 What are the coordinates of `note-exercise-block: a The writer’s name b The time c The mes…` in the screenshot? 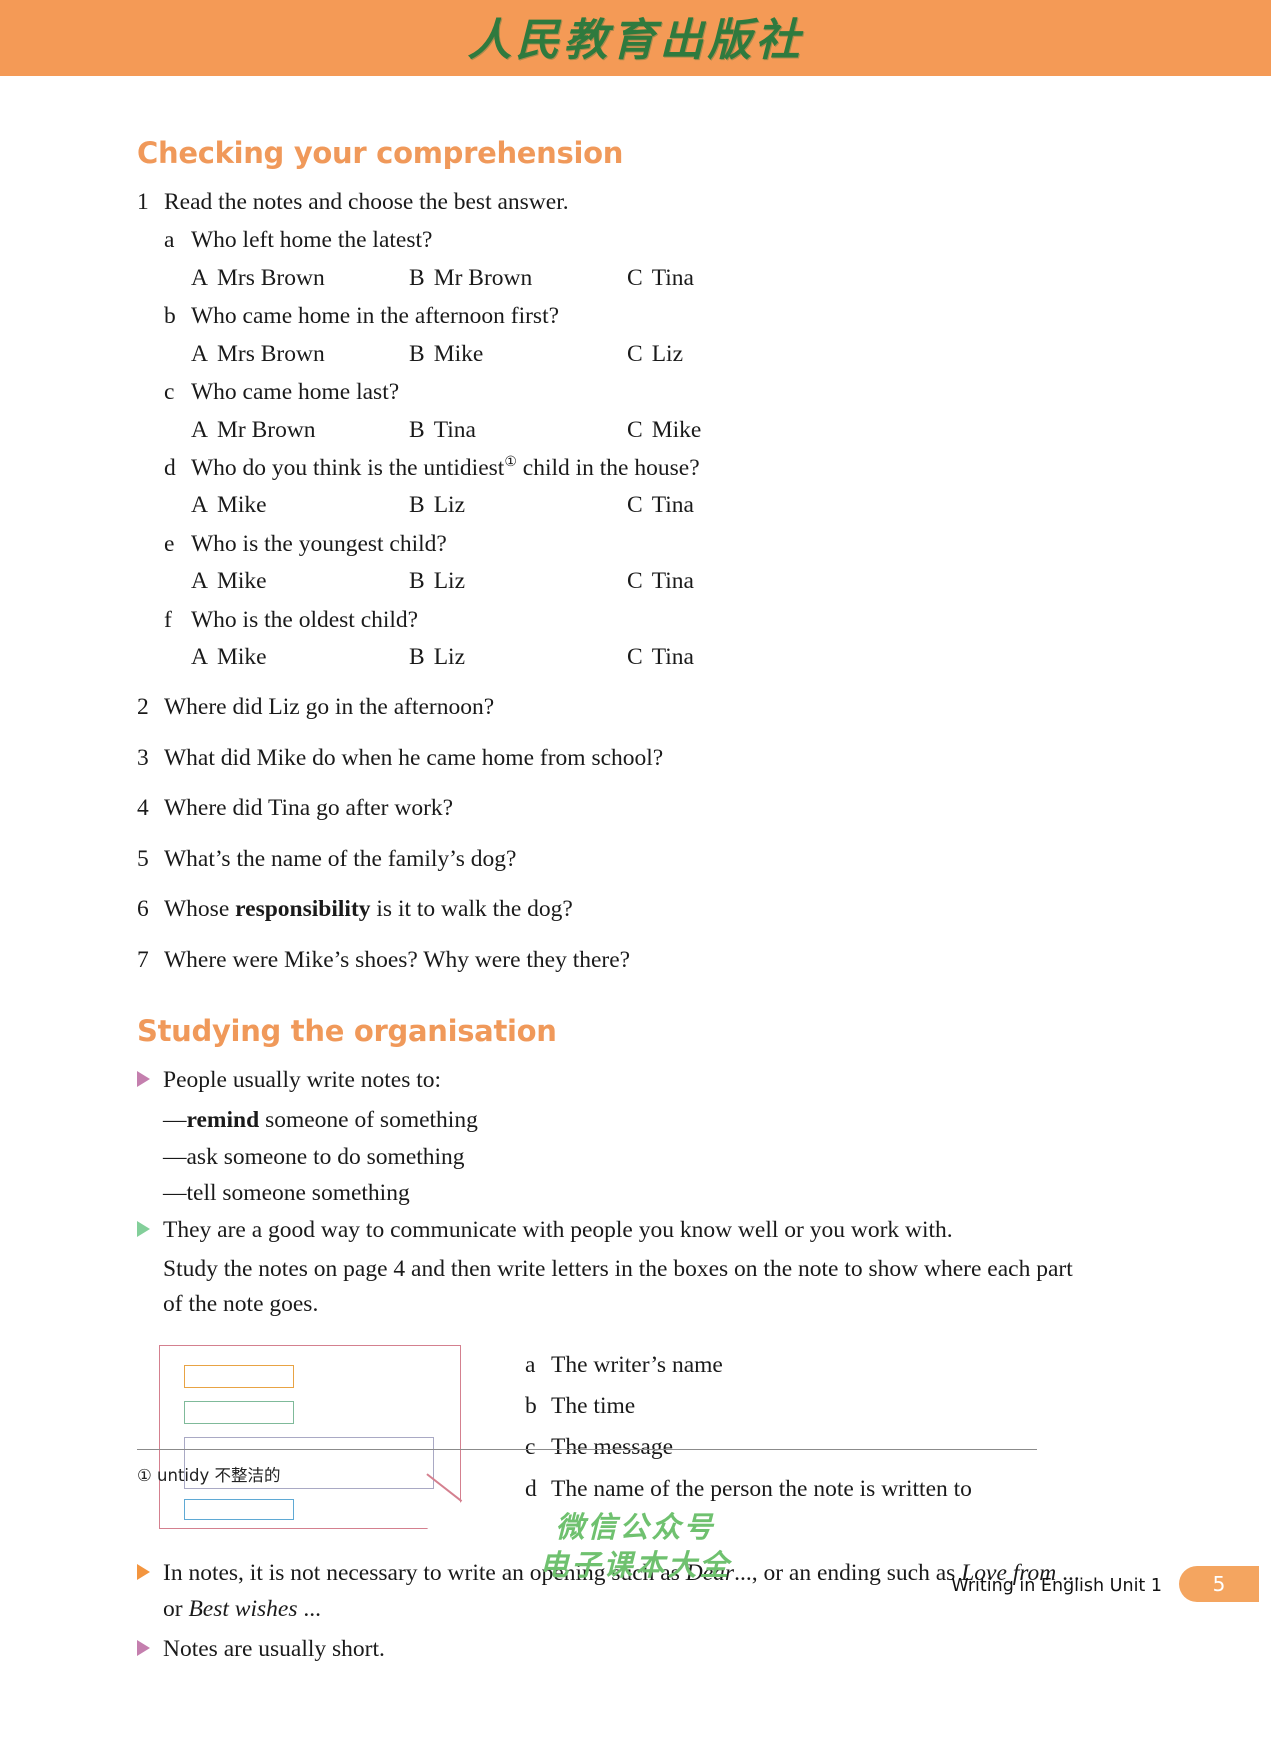 It's located at (628, 1436).